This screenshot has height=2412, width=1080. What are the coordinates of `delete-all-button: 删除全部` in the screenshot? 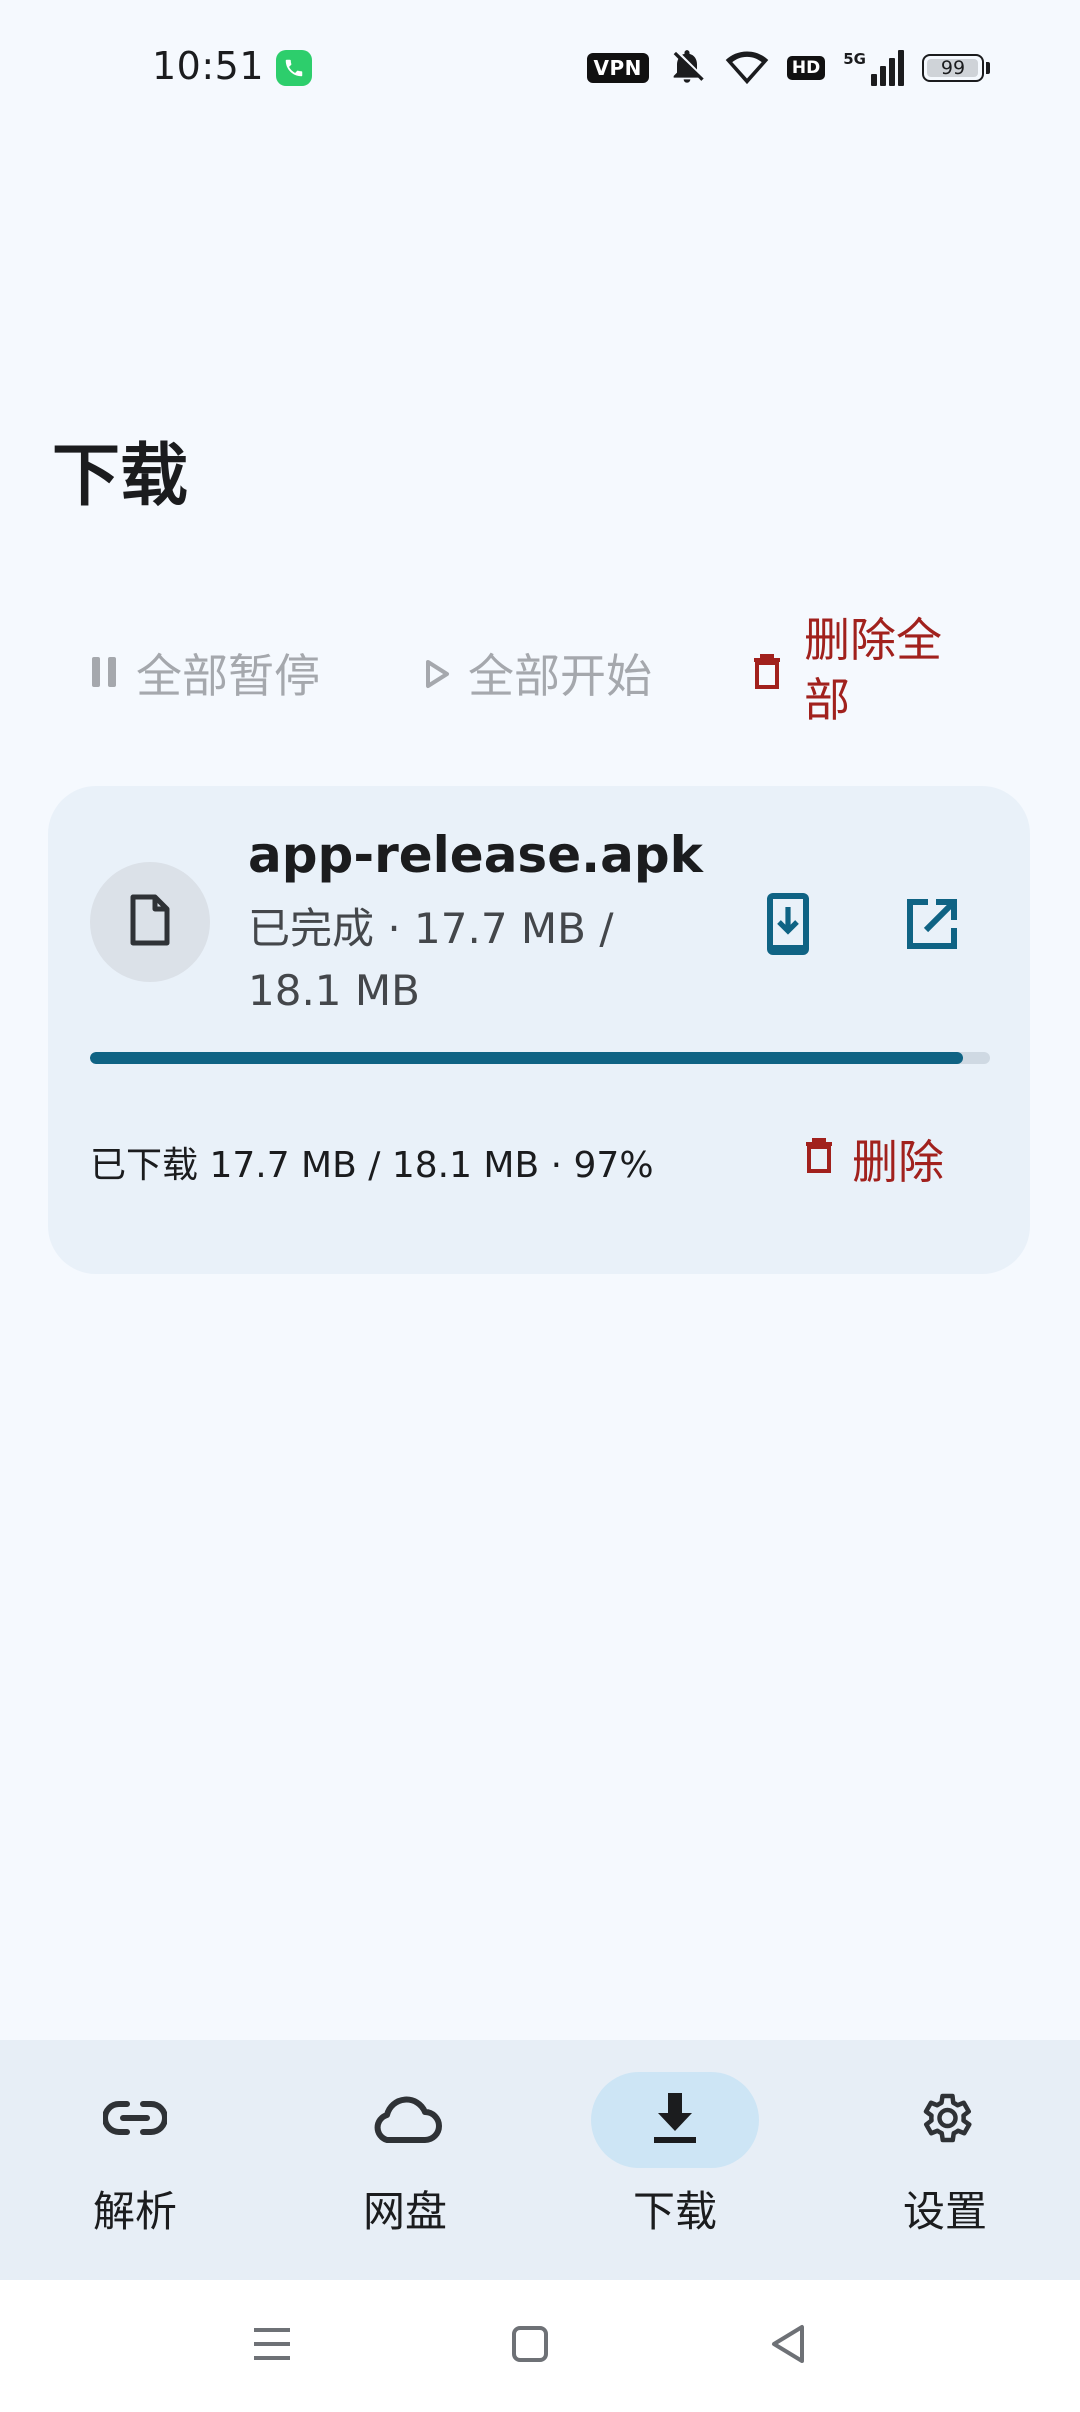 It's located at (858, 670).